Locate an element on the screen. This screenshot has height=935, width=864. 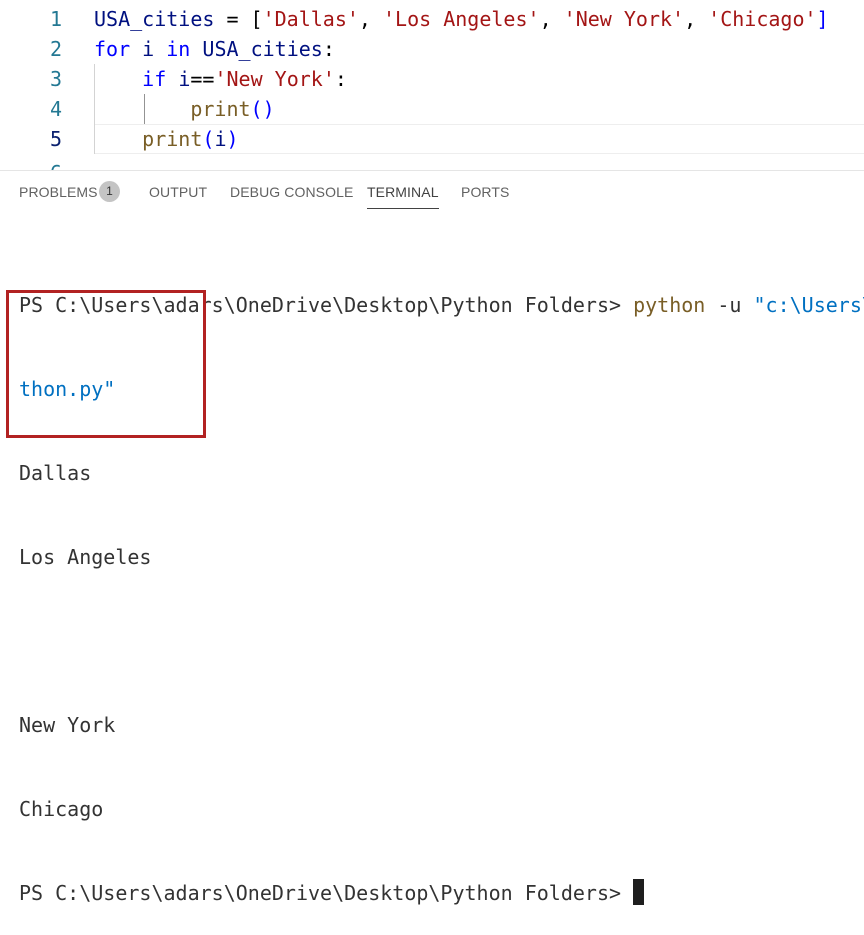
tab-debug-console: DEBUG CONSOLE is located at coordinates (291, 191).